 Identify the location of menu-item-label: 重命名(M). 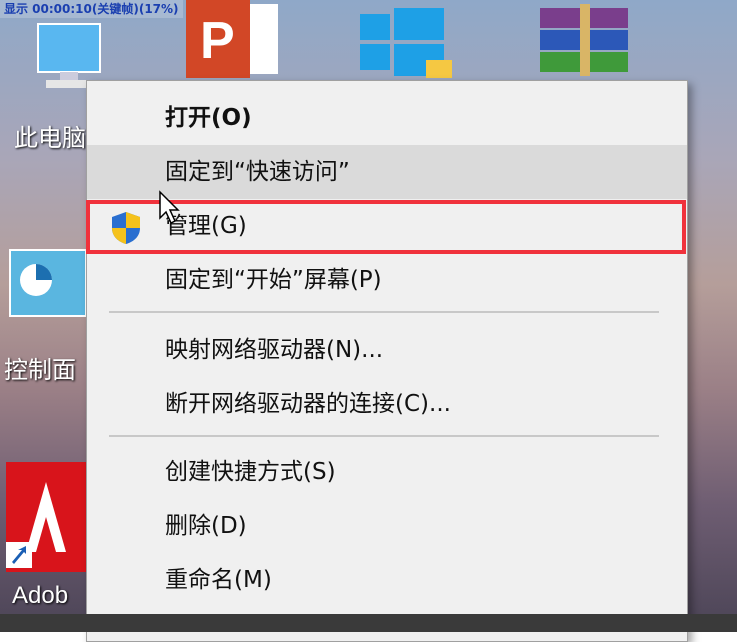
(218, 580).